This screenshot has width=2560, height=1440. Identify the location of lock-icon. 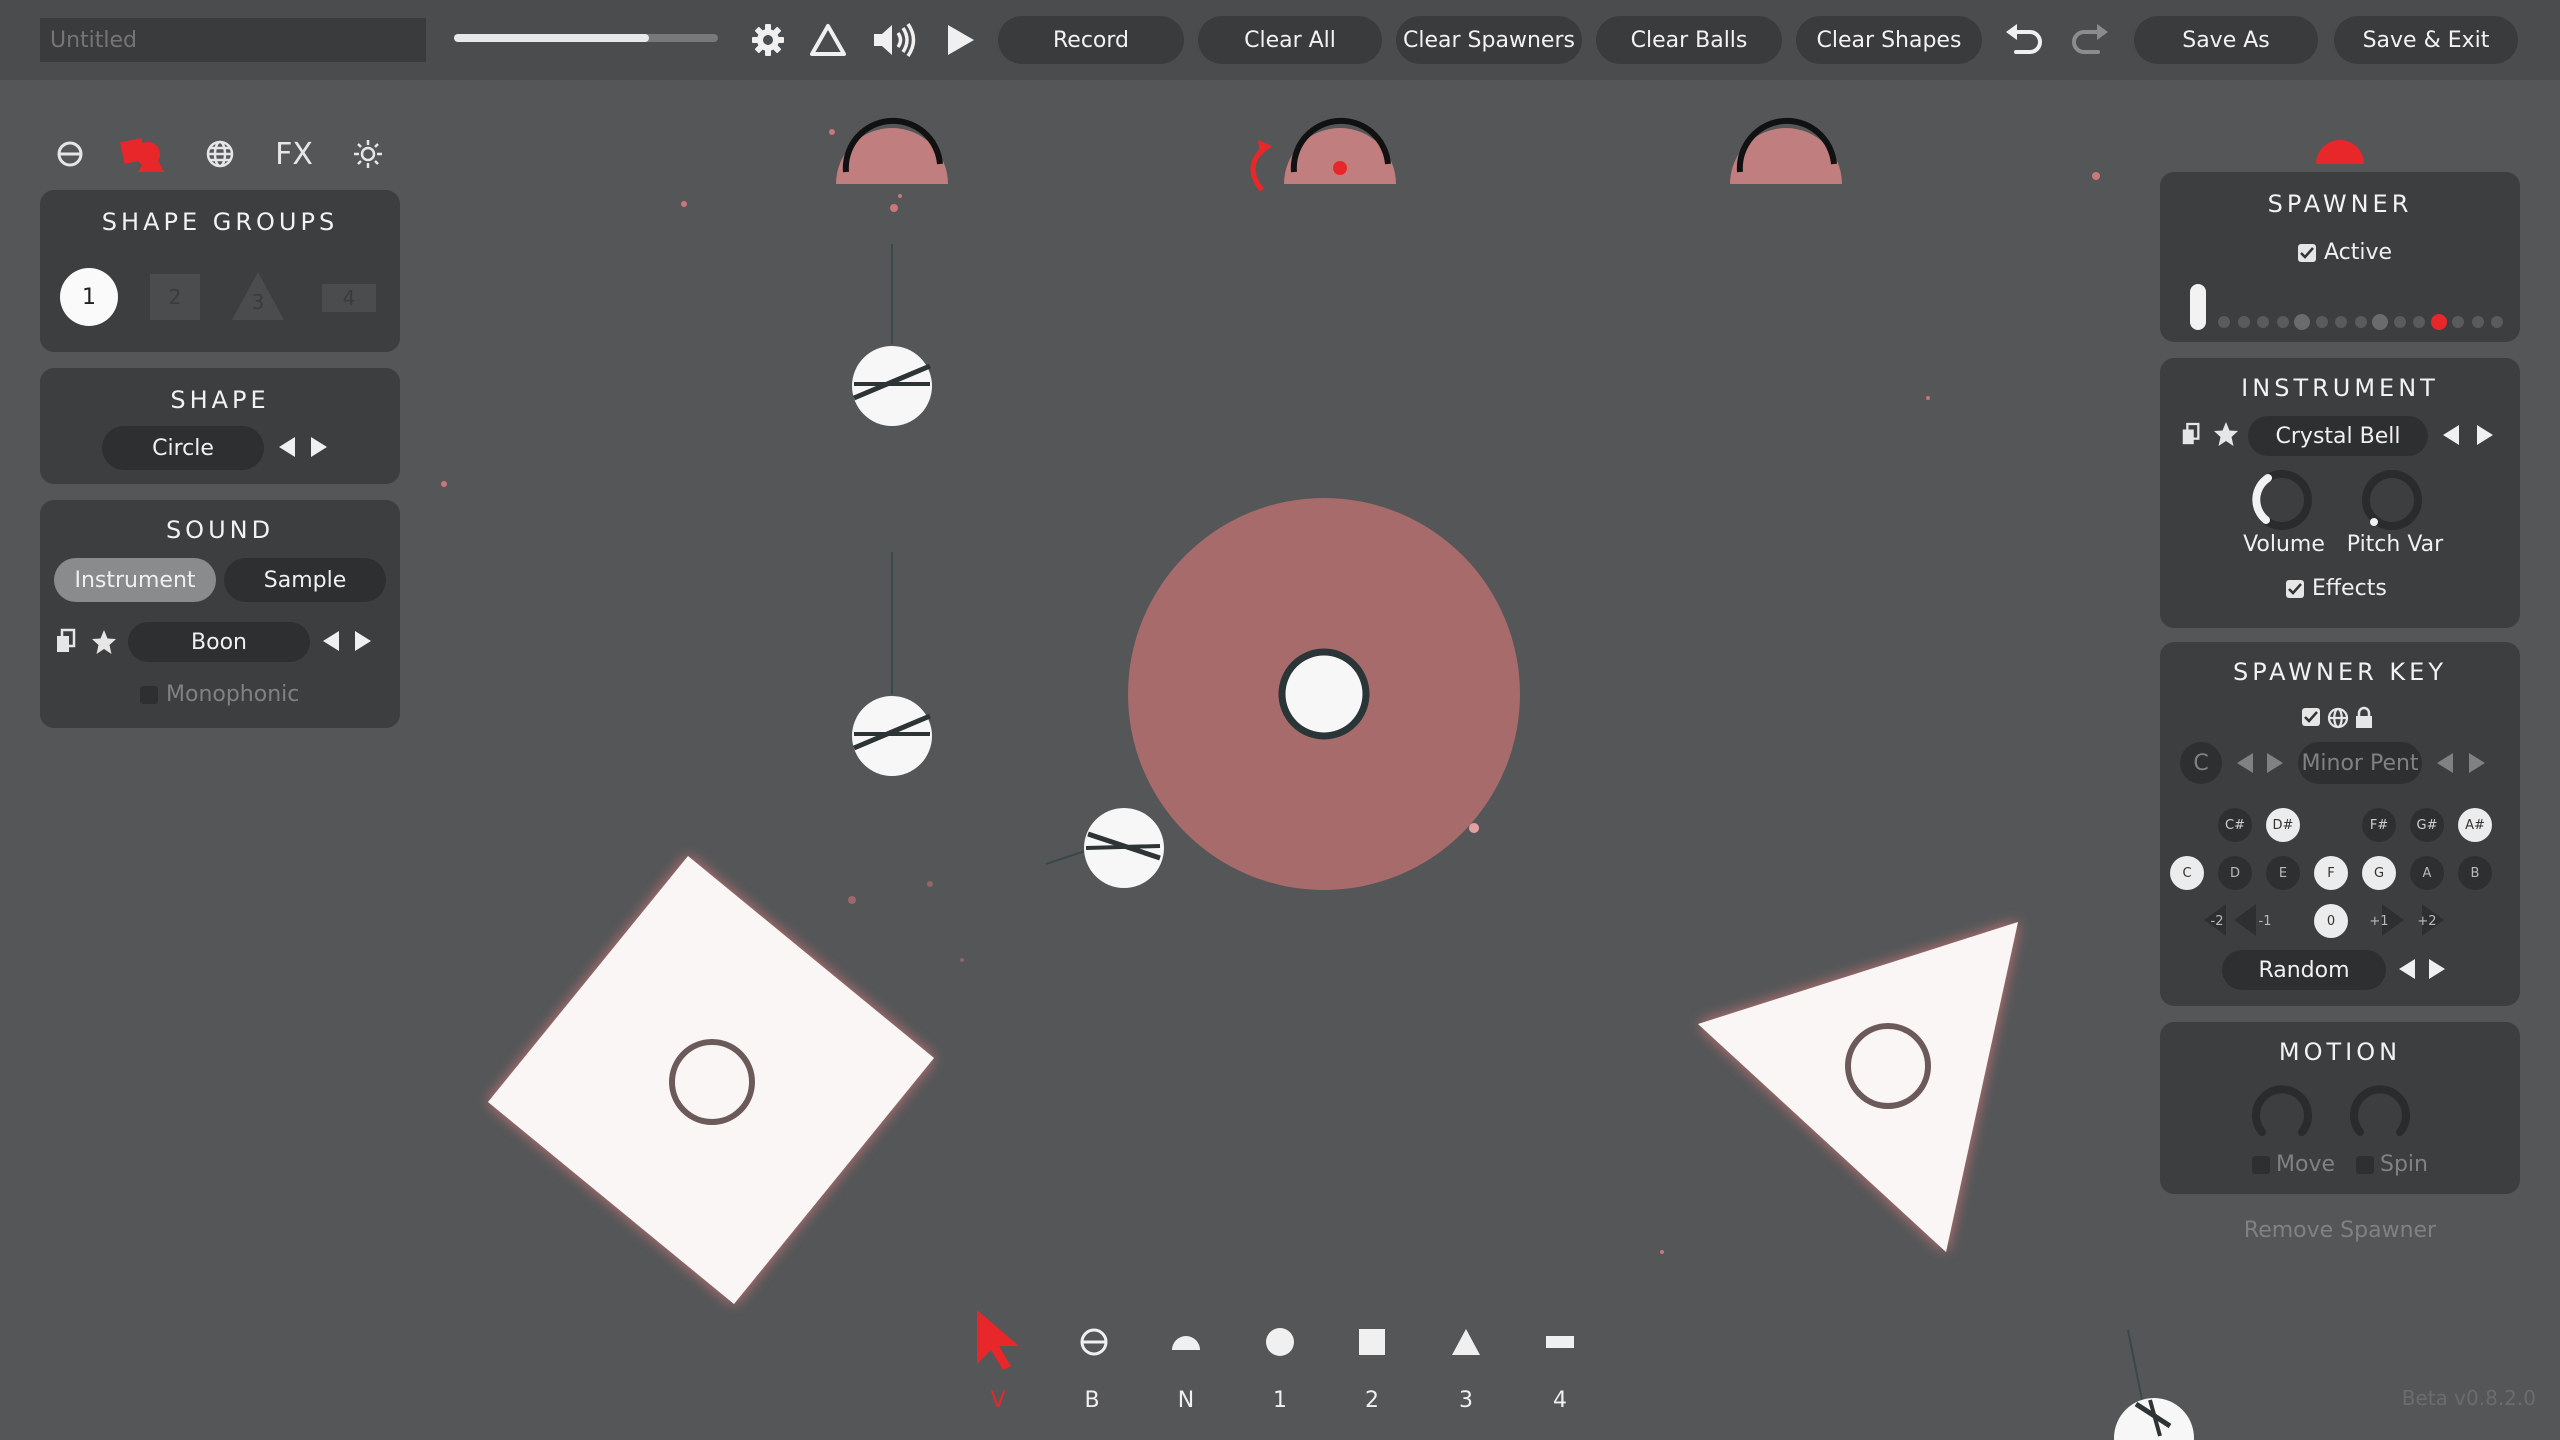
(2364, 718).